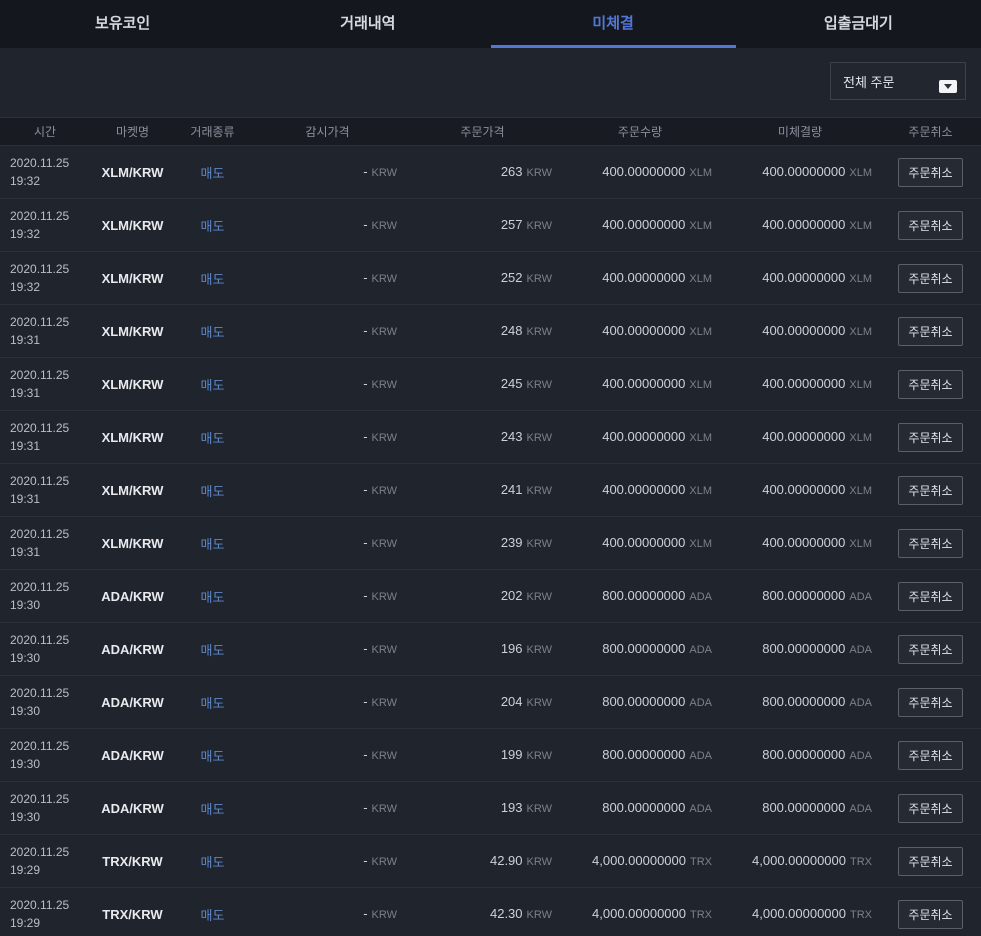 The image size is (981, 936). I want to click on order-price: 248 KRW, so click(526, 330).